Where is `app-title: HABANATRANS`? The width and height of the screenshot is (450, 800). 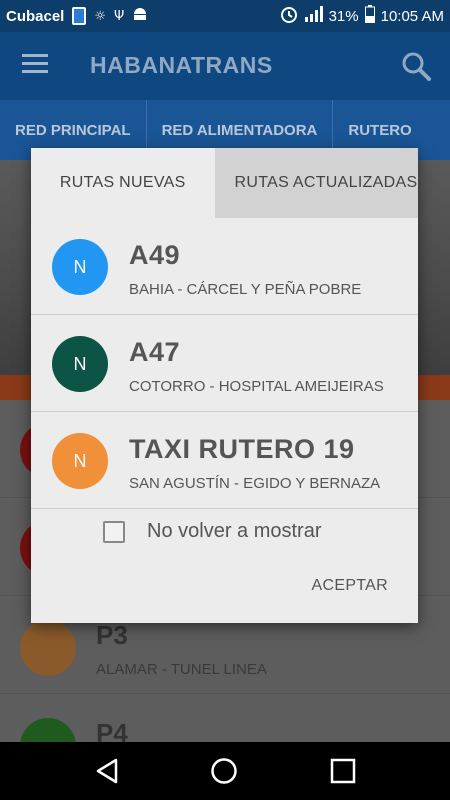
app-title: HABANATRANS is located at coordinates (181, 65).